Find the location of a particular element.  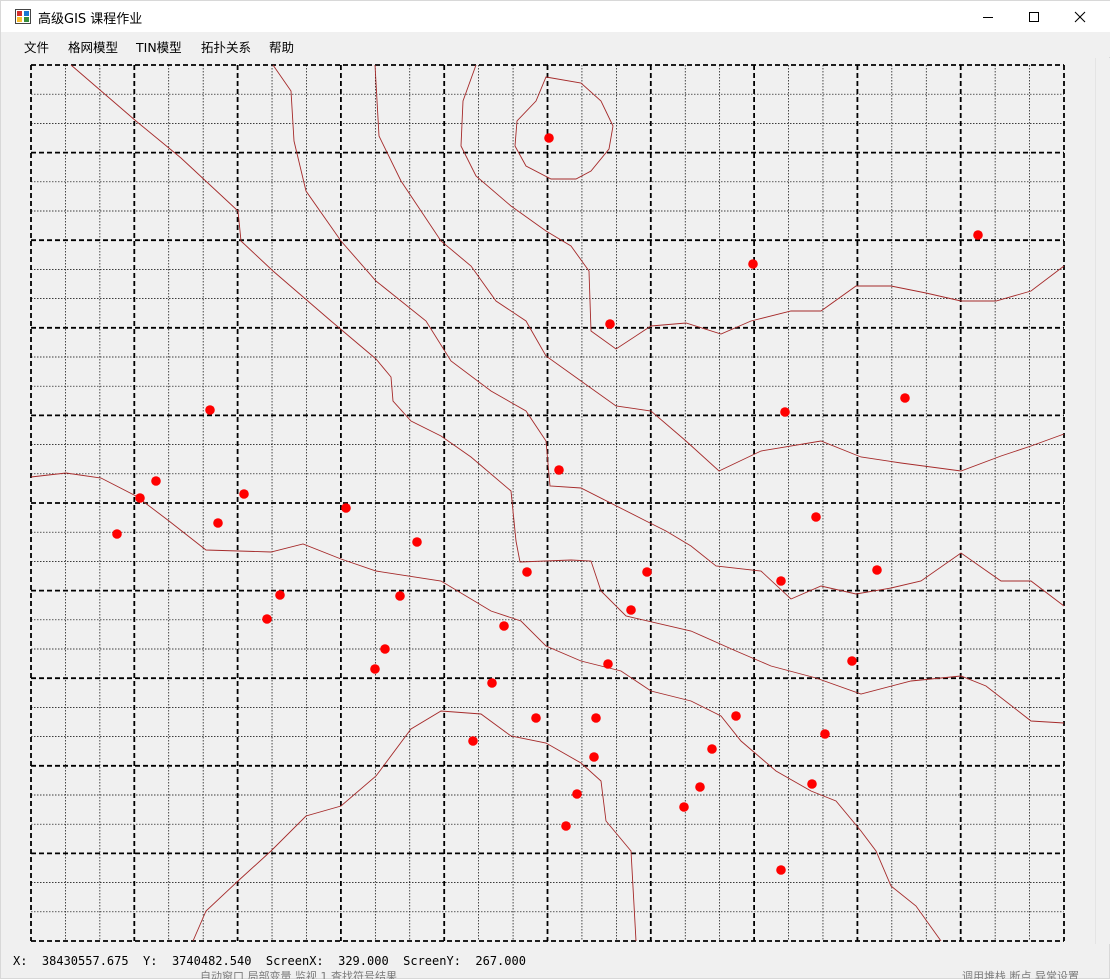

close-button is located at coordinates (1080, 16).